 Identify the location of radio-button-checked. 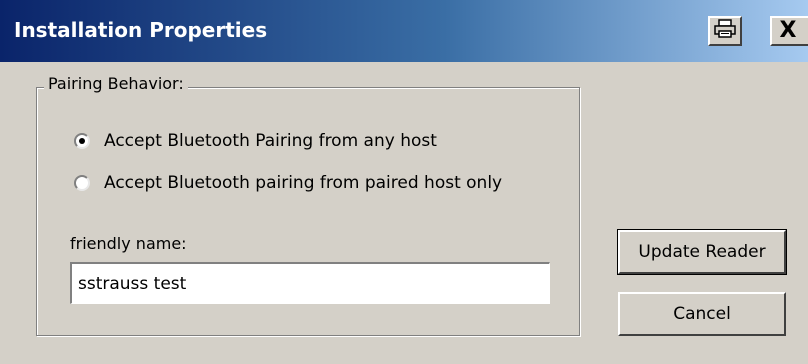
(82, 141).